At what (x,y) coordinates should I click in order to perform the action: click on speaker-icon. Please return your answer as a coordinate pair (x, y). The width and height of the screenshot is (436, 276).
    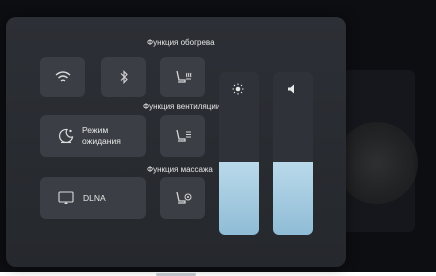
    Looking at the image, I should click on (291, 89).